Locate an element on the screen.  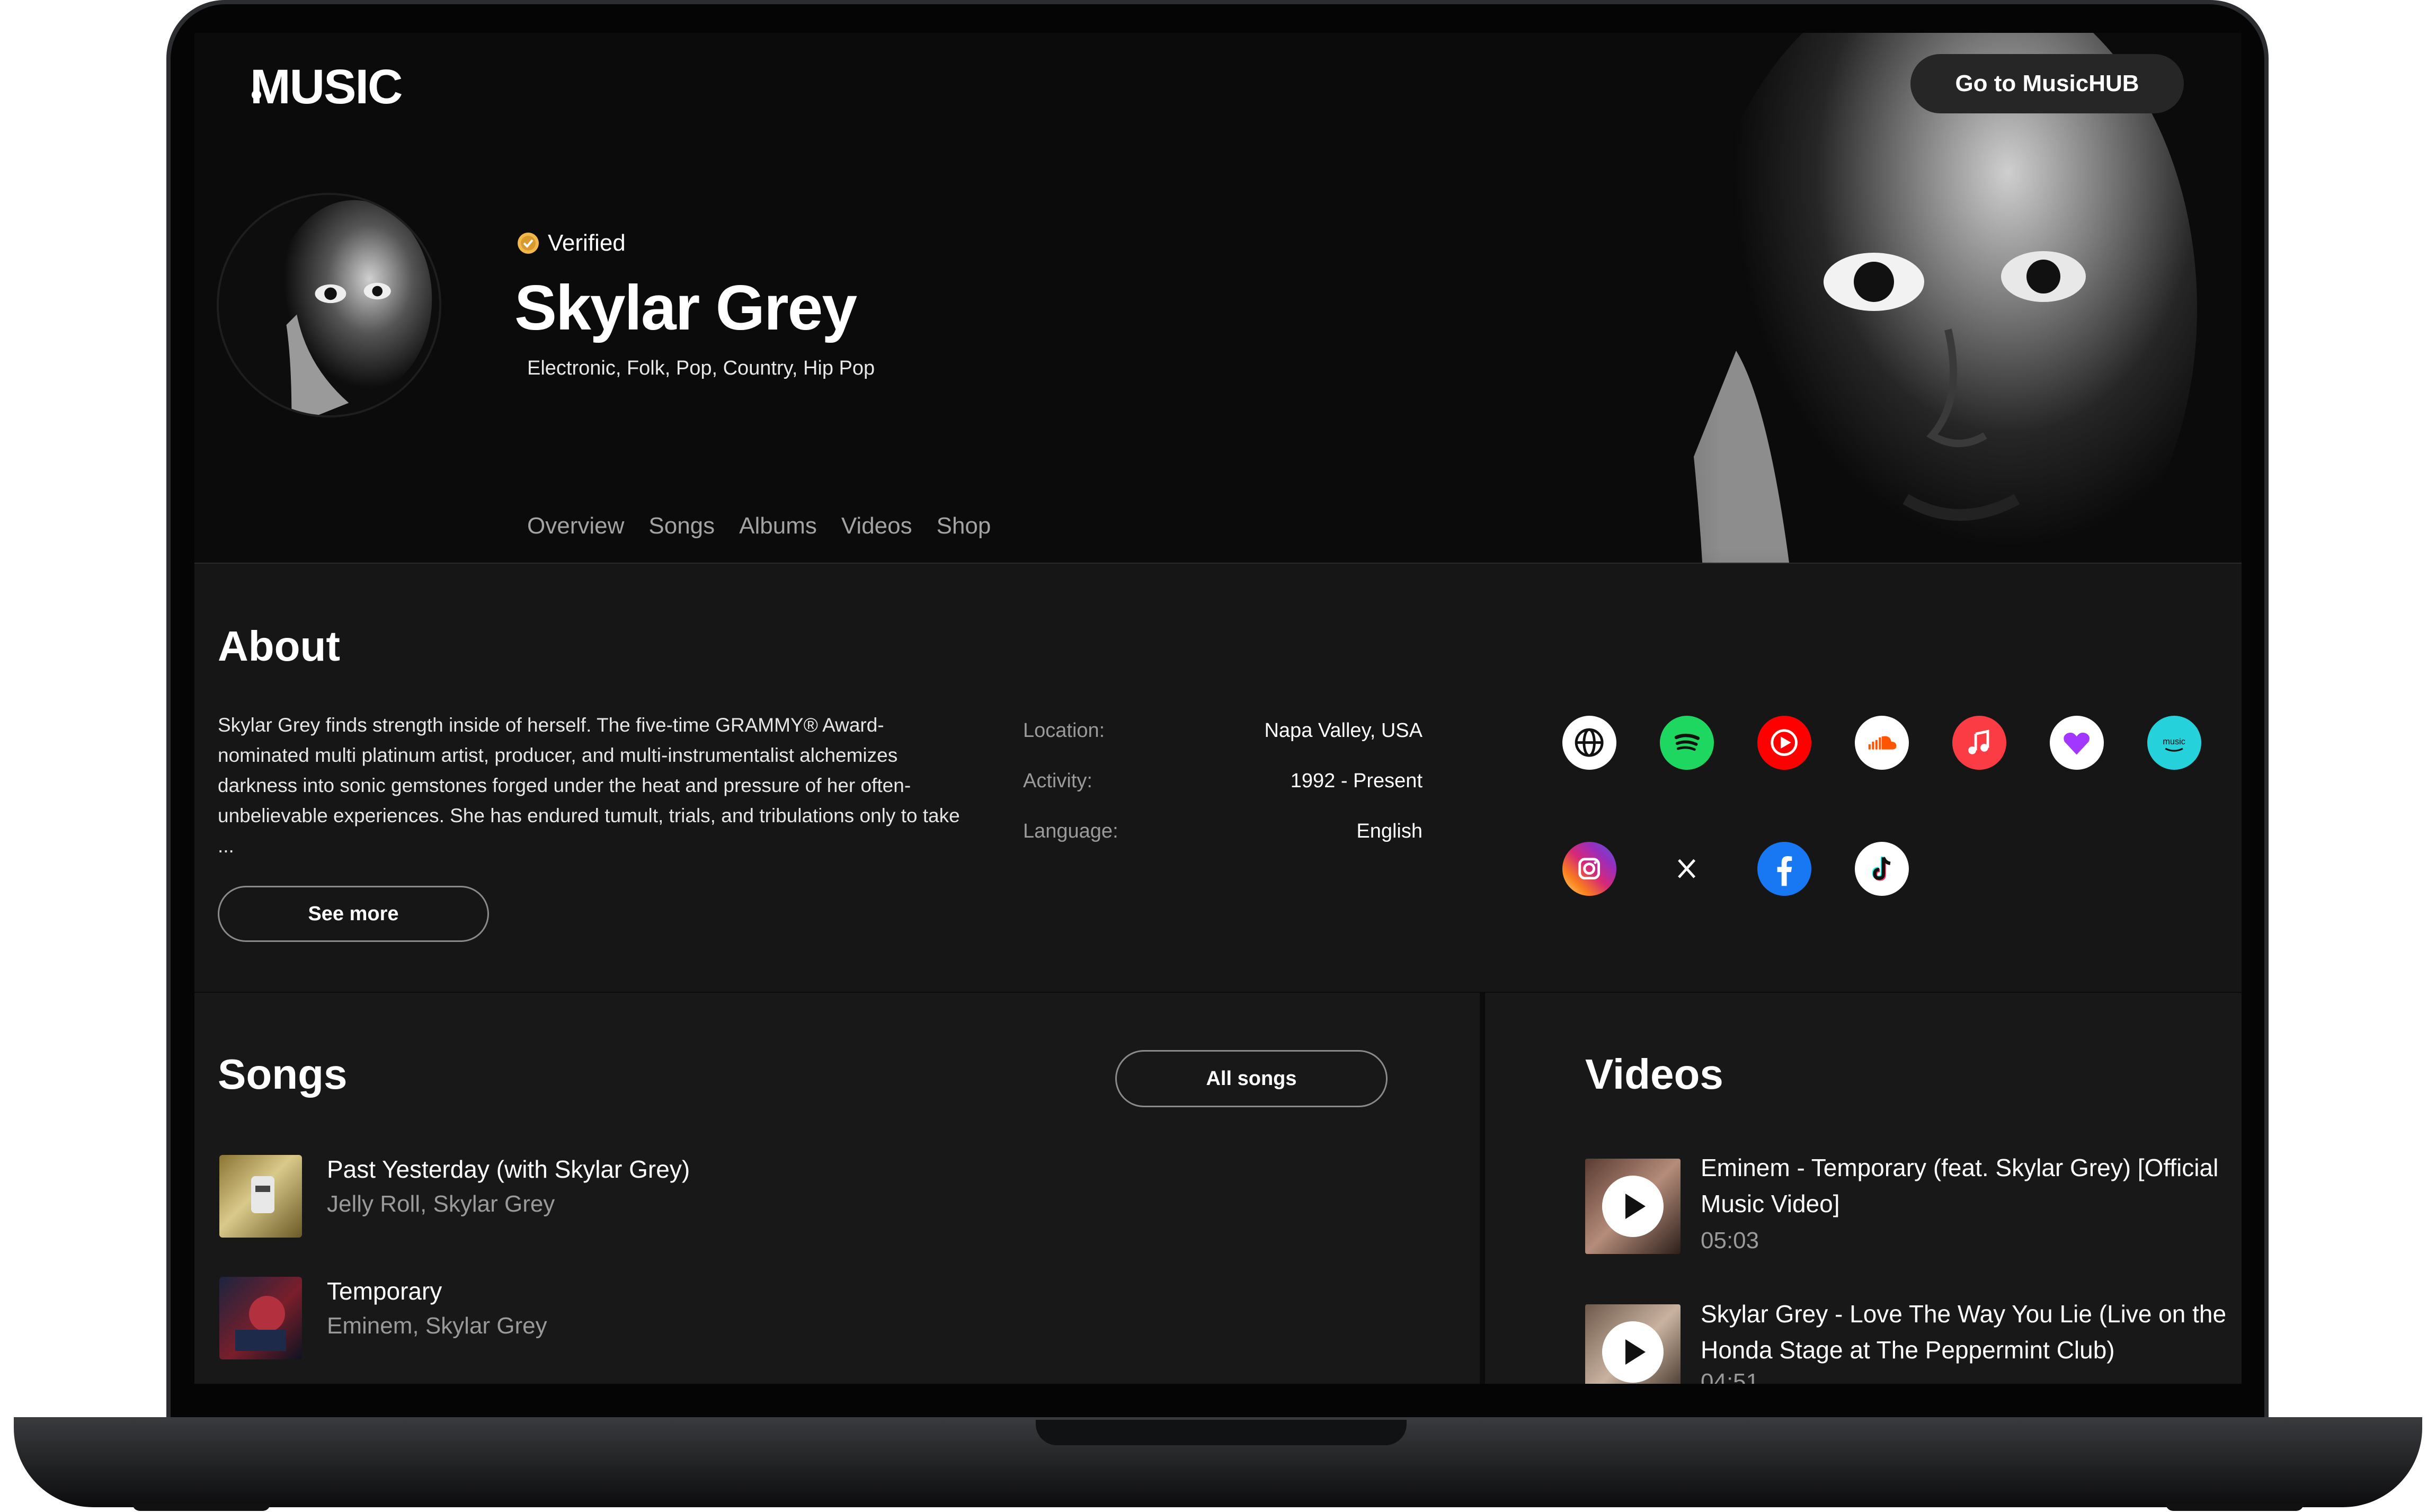
artist-tabs: Overview Songs Albums Videos Shop is located at coordinates (759, 526).